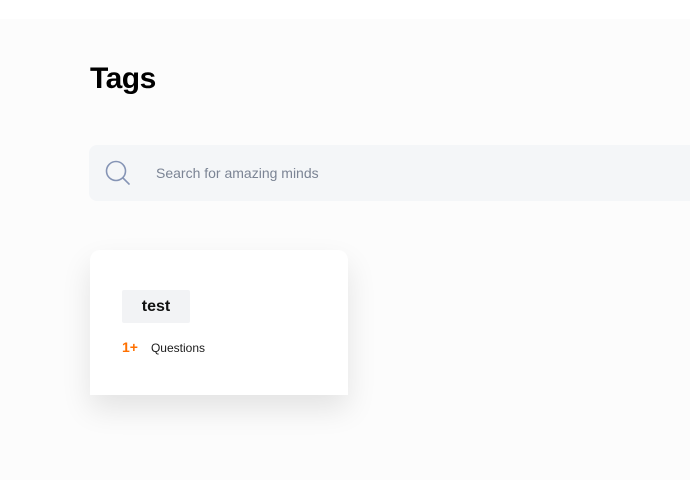  Describe the element at coordinates (130, 347) in the screenshot. I see `tag-question-count: 1+` at that location.